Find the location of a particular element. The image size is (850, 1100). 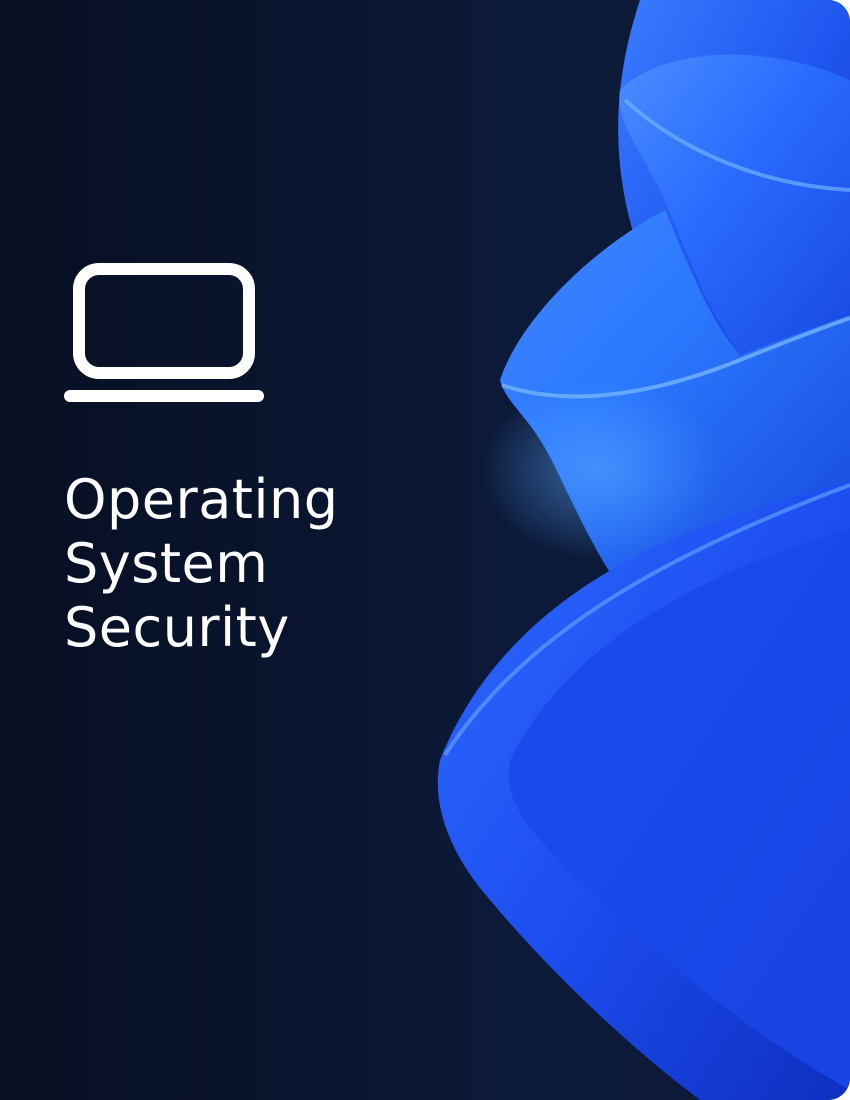

title-line-2: System is located at coordinates (166, 563).